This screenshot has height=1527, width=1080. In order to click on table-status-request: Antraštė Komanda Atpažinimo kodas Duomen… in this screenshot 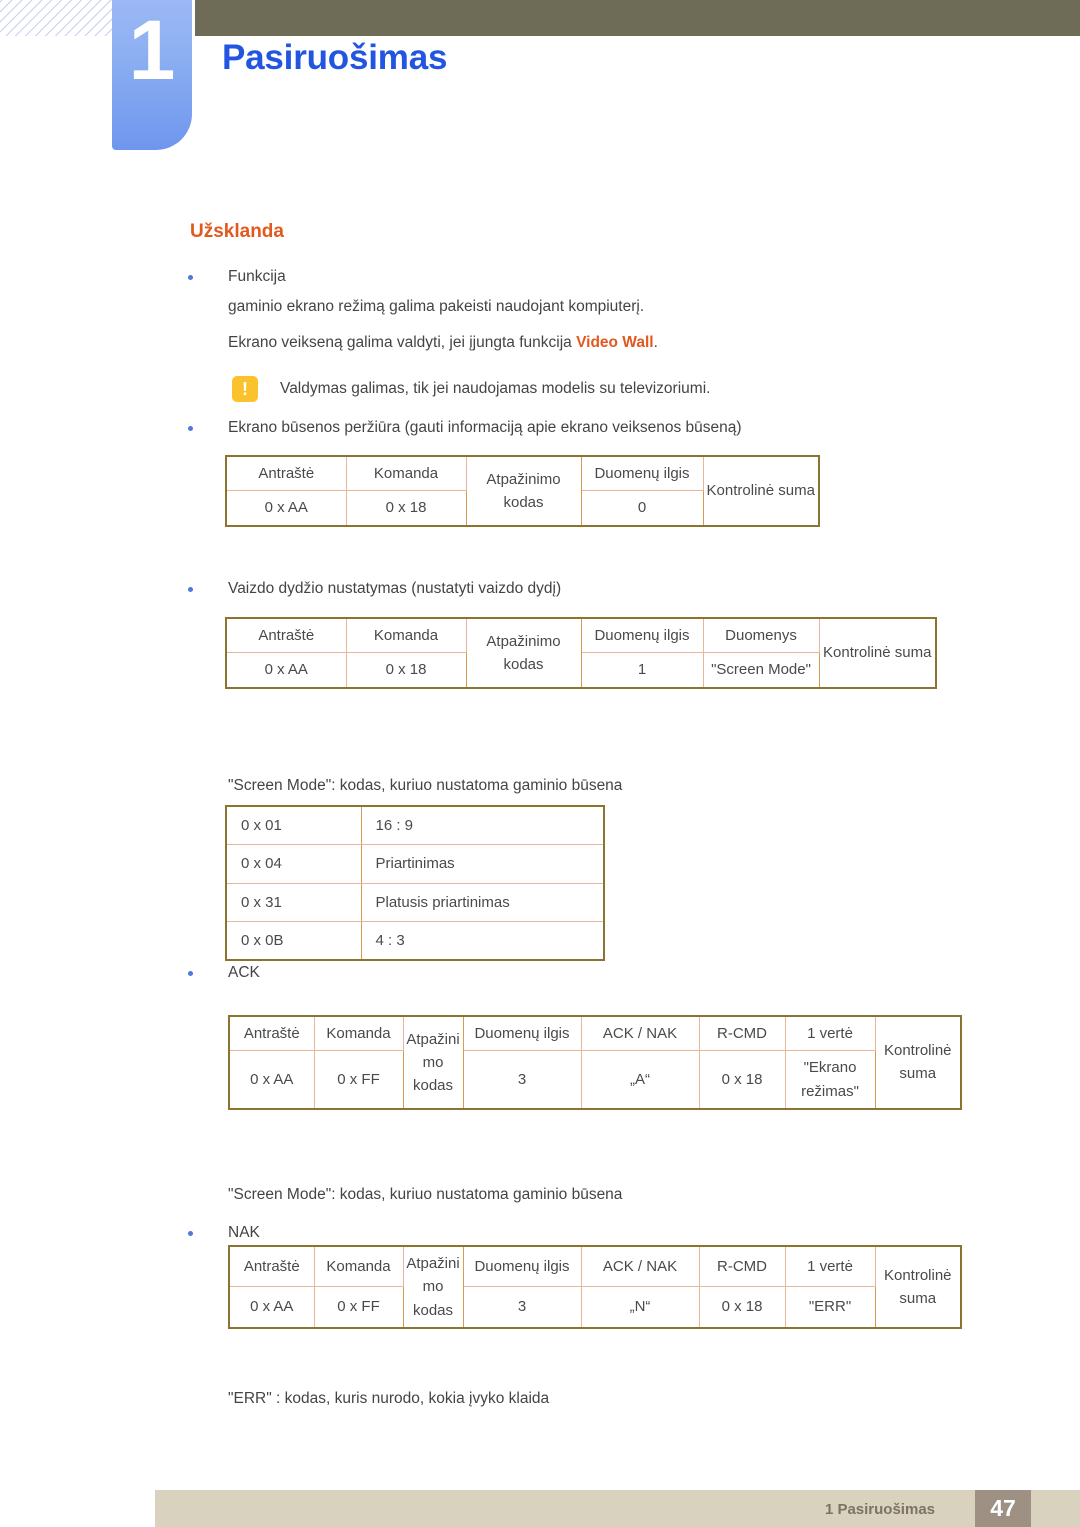, I will do `click(522, 491)`.